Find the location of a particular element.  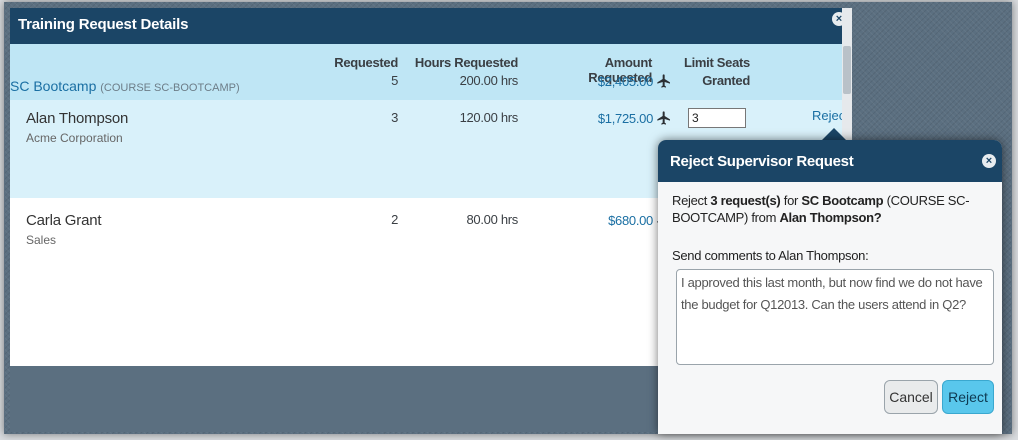

row-requested-value: 2 is located at coordinates (394, 219).